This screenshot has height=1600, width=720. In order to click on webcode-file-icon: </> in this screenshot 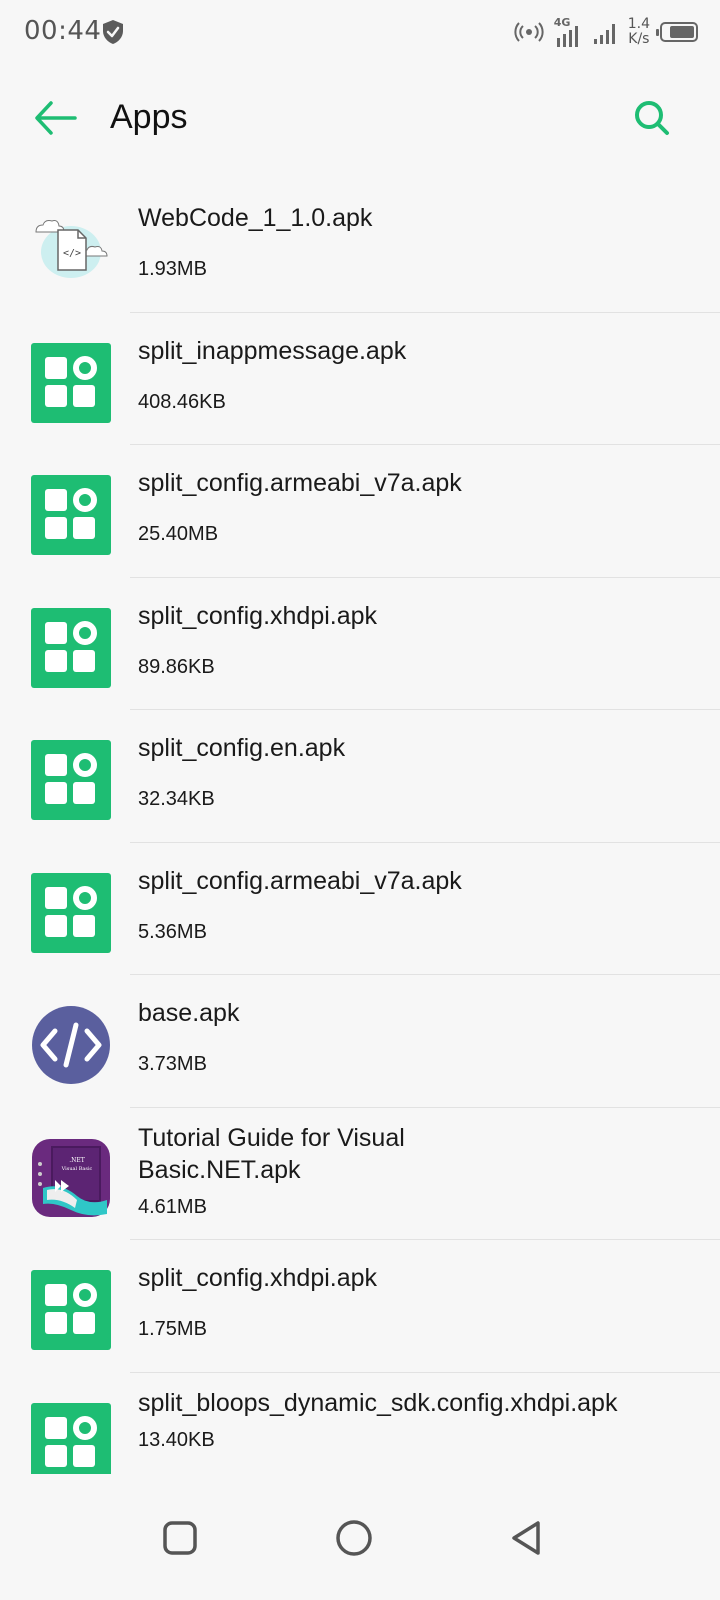, I will do `click(71, 249)`.